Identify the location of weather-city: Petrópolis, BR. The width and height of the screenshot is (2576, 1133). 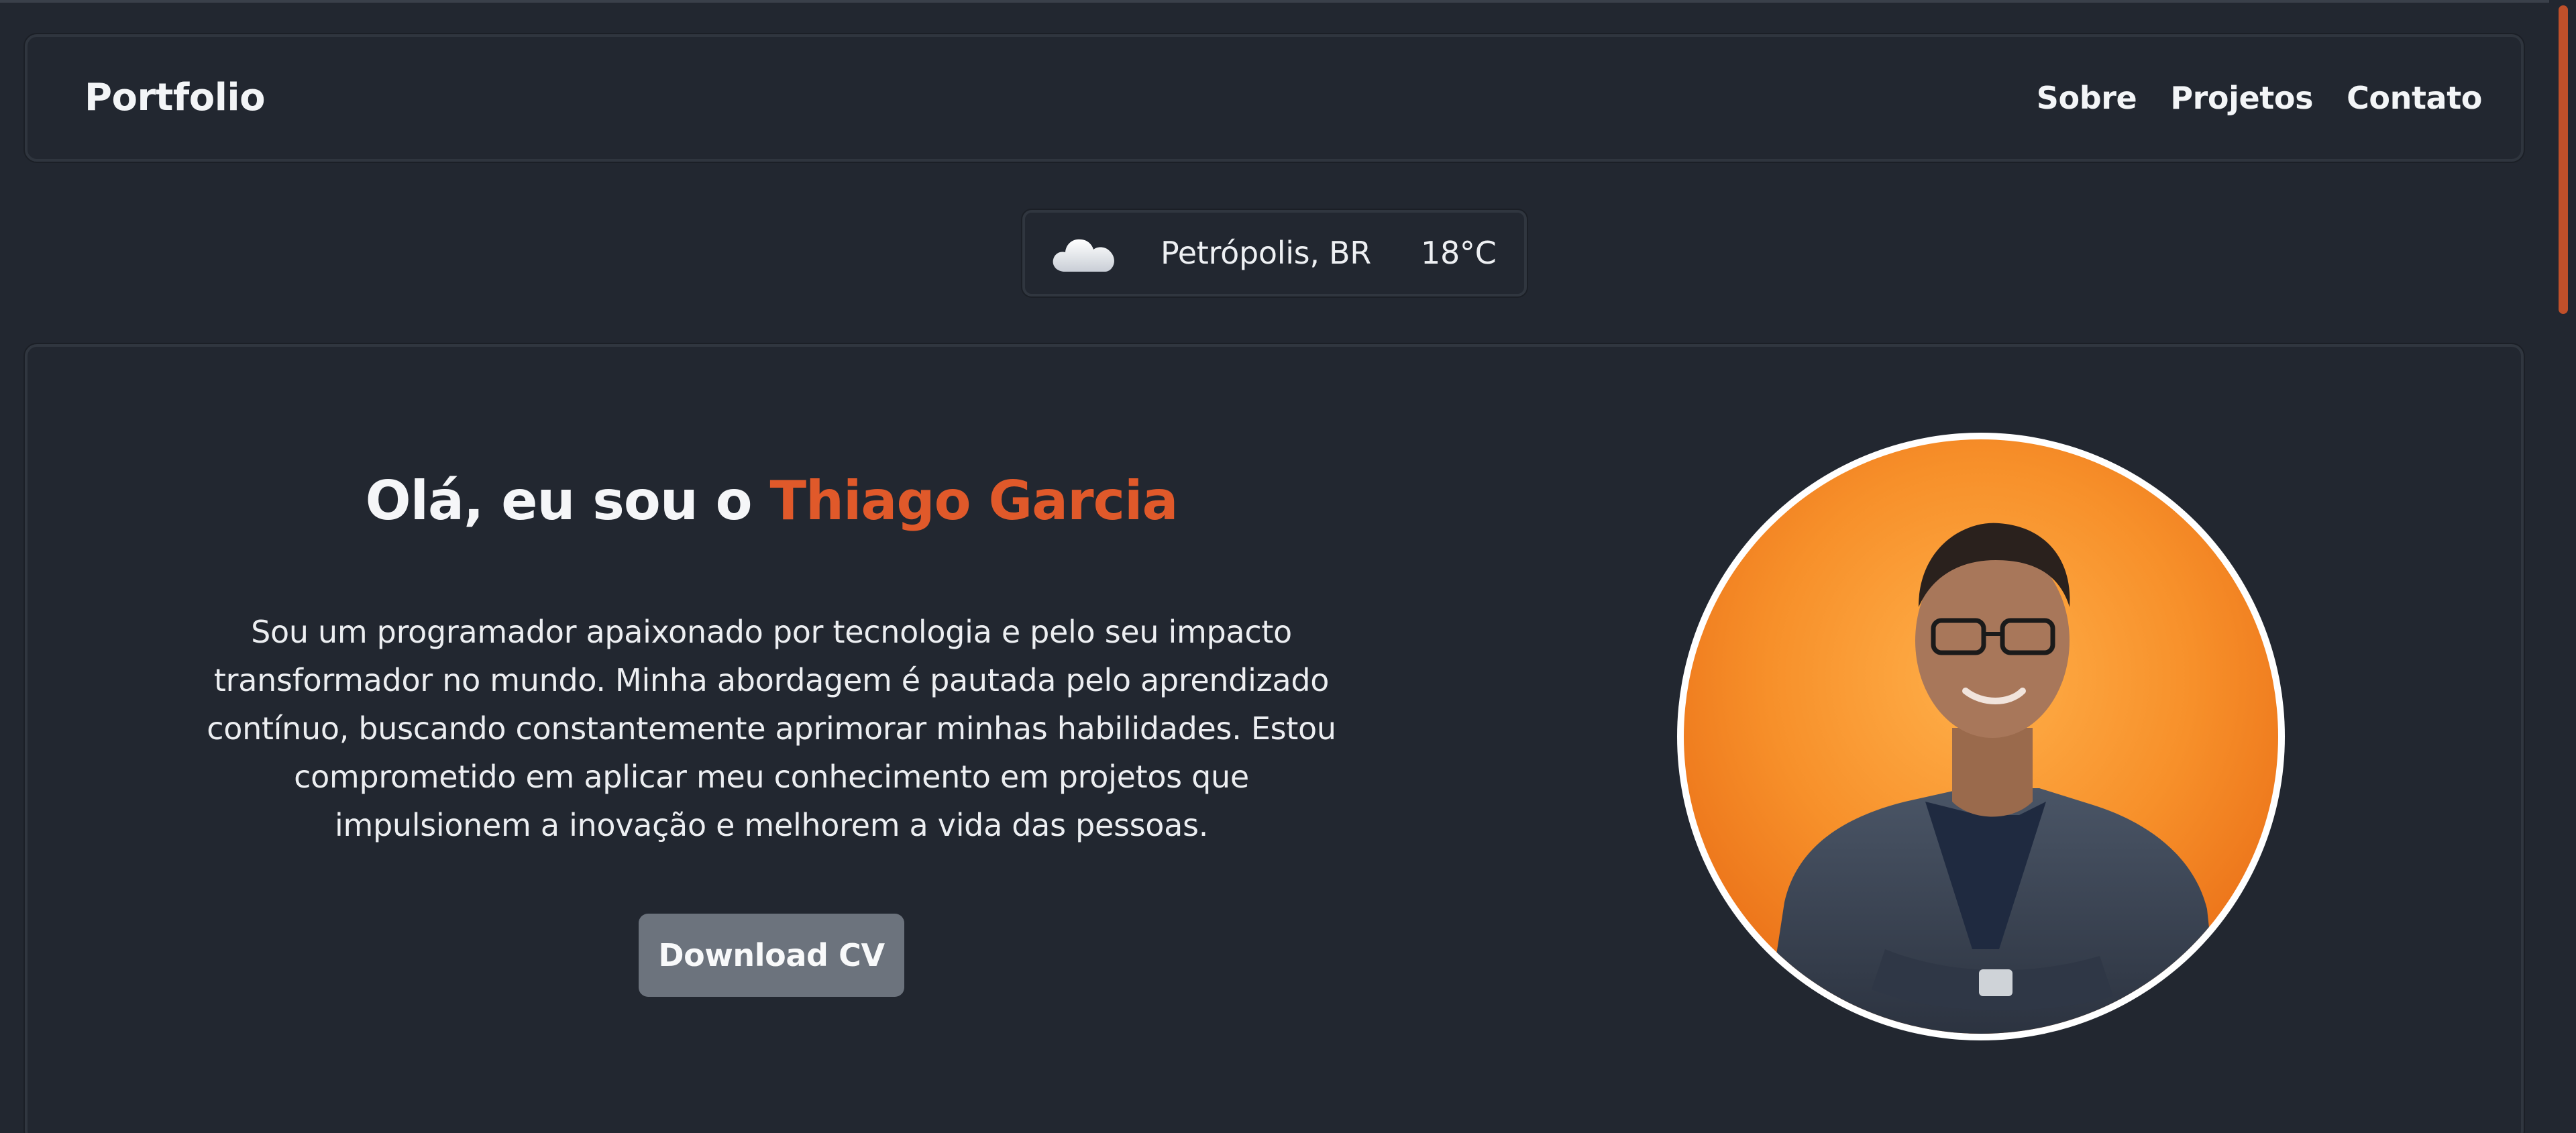
(1266, 253).